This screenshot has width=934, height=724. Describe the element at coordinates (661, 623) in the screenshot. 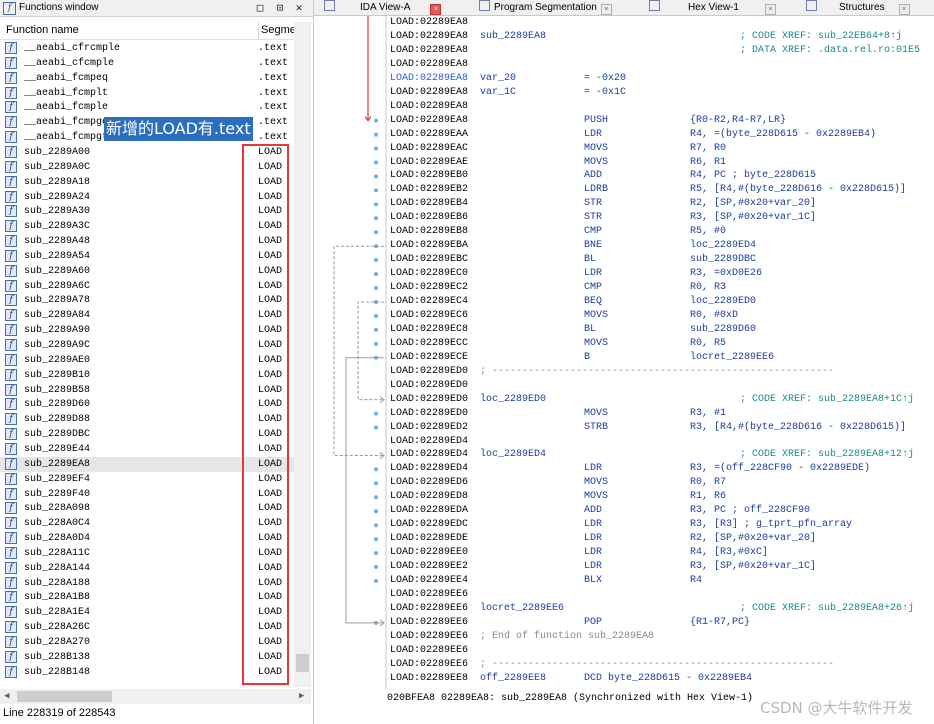

I see `disasm-line: LOAD:02289EE6 POP {R1-R7,PC}` at that location.